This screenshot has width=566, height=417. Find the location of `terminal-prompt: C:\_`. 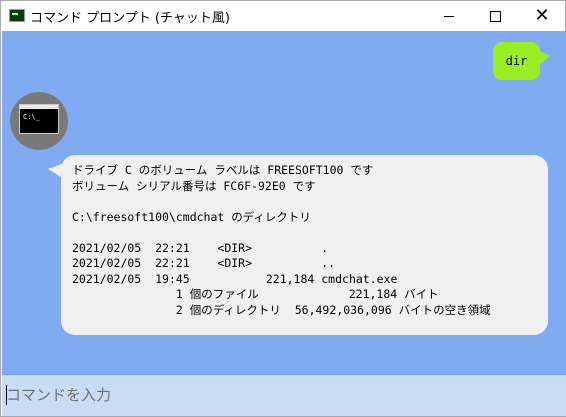

terminal-prompt: C:\_ is located at coordinates (31, 117).